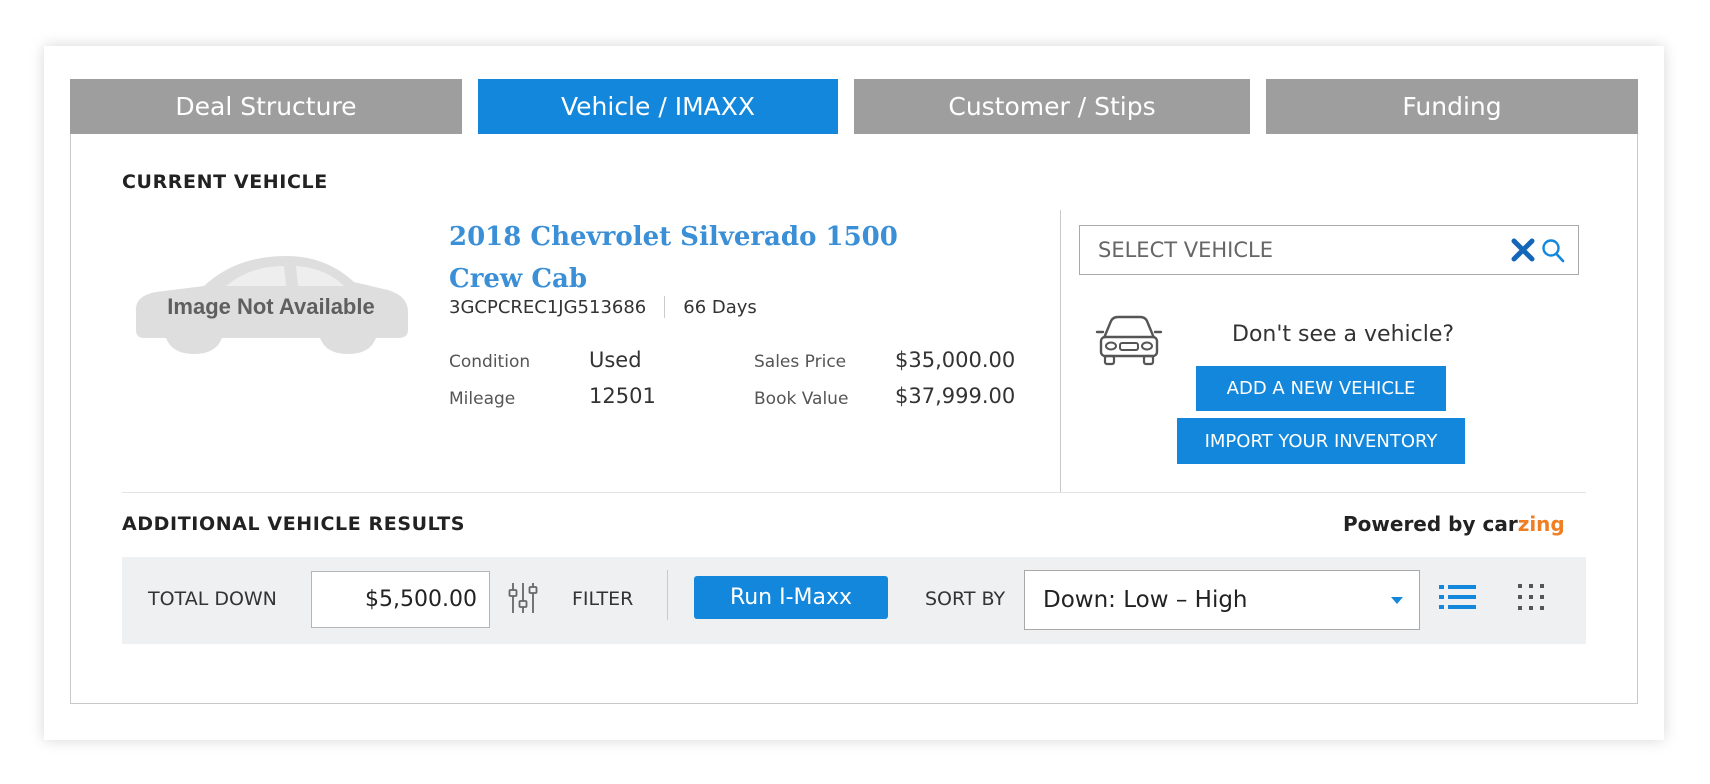 This screenshot has width=1710, height=784. What do you see at coordinates (225, 182) in the screenshot?
I see `current-vehicle-heading: CURRENT VEHICLE` at bounding box center [225, 182].